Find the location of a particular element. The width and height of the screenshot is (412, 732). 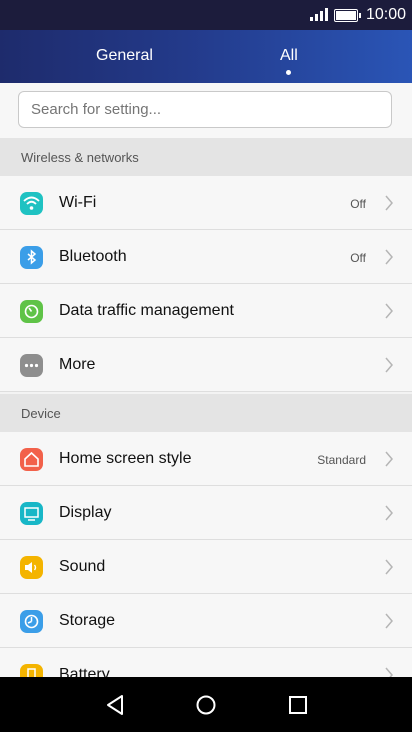

section-label: Wireless & networks is located at coordinates (80, 157).